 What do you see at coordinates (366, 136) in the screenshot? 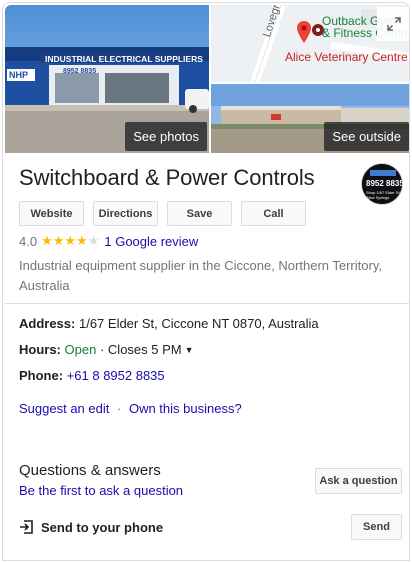
I see `see-outside-button: See outside` at bounding box center [366, 136].